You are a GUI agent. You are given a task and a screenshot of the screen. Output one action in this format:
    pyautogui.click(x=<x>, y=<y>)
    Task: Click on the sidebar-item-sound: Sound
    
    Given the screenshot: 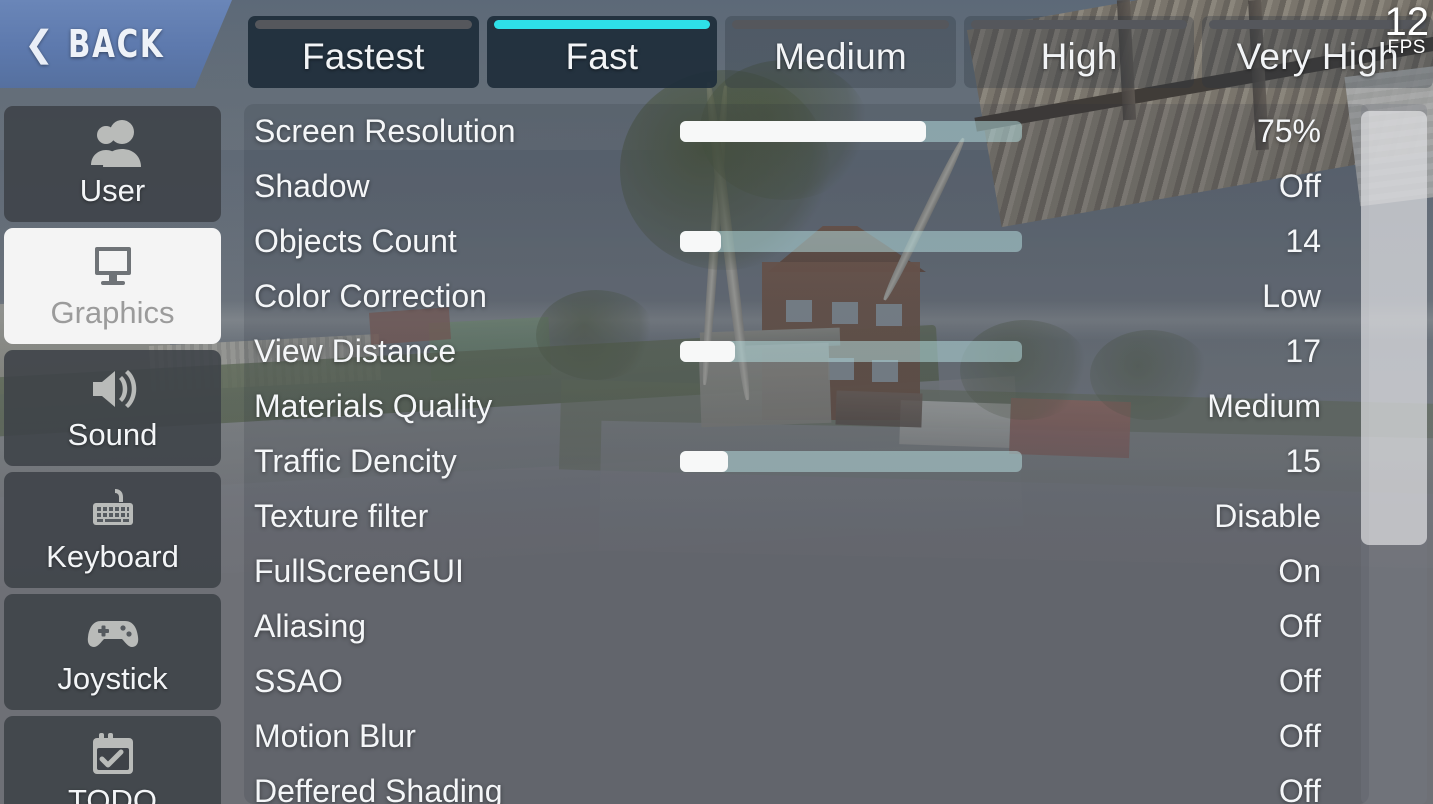 What is the action you would take?
    pyautogui.click(x=112, y=408)
    